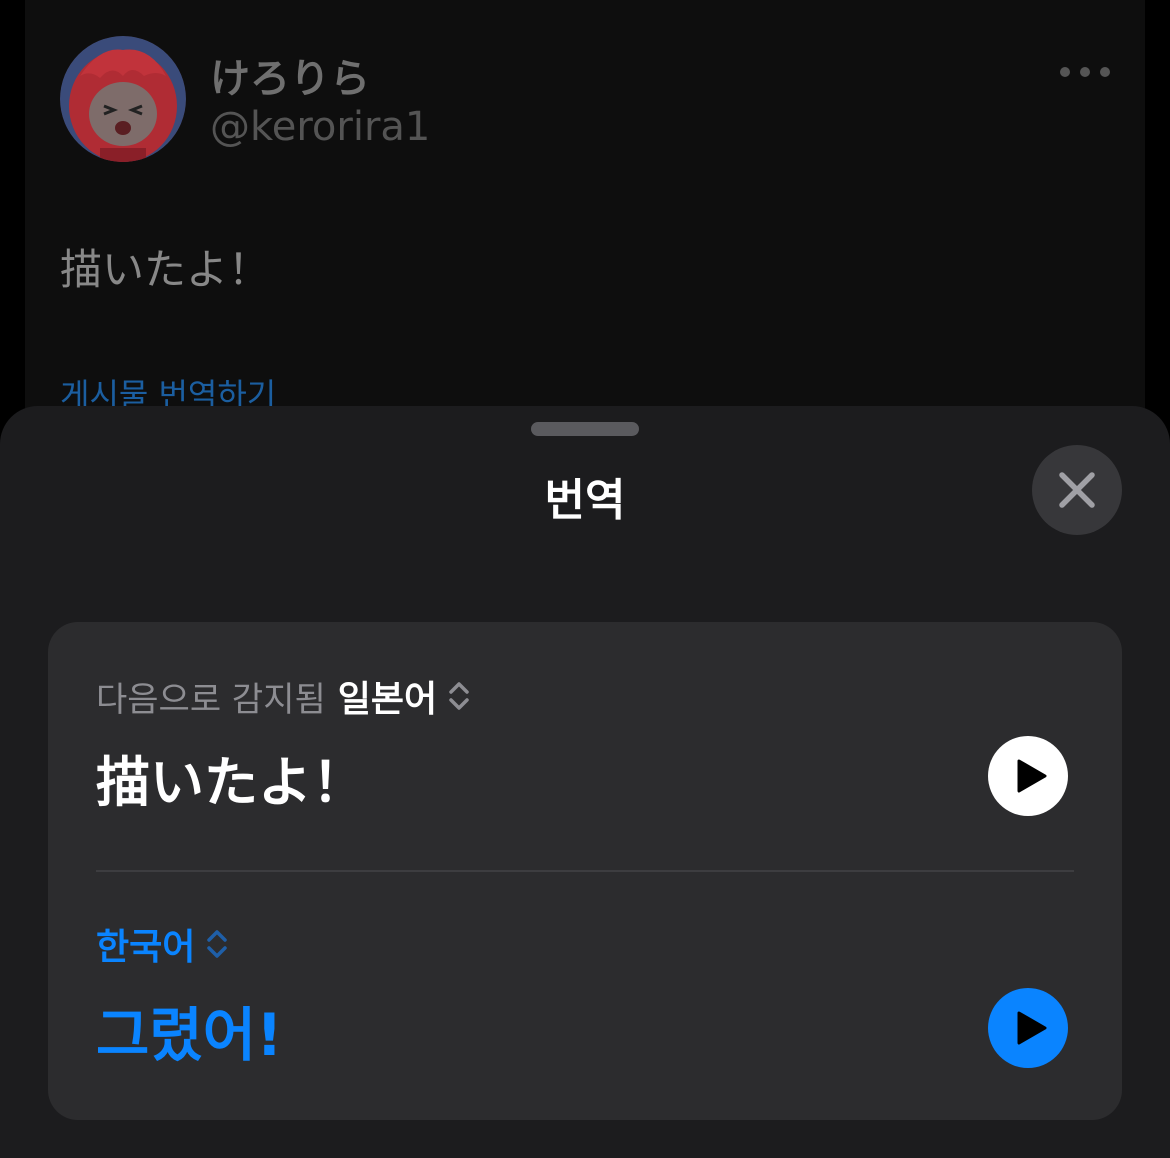 The height and width of the screenshot is (1158, 1170). Describe the element at coordinates (189, 1035) in the screenshot. I see `target-text: 그렸어!` at that location.